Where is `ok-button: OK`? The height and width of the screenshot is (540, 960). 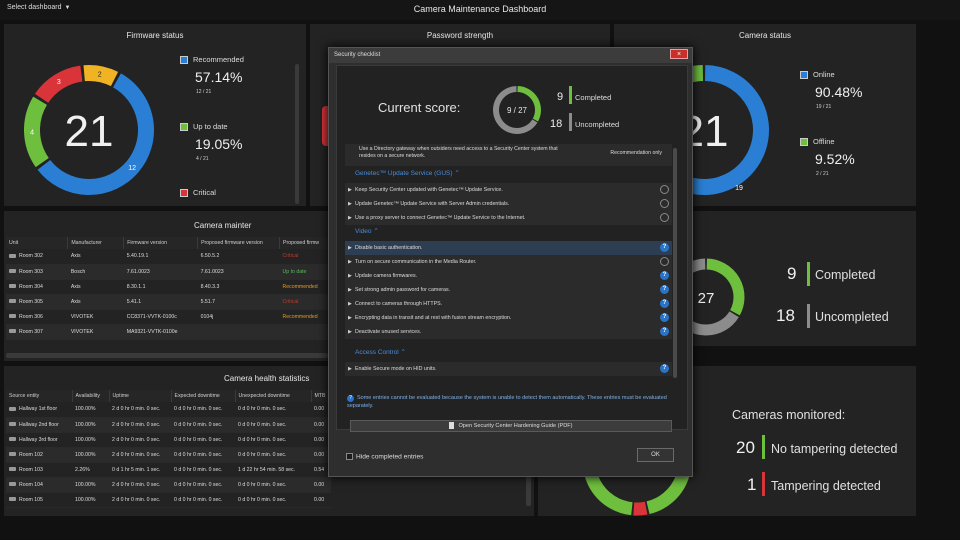 ok-button: OK is located at coordinates (655, 455).